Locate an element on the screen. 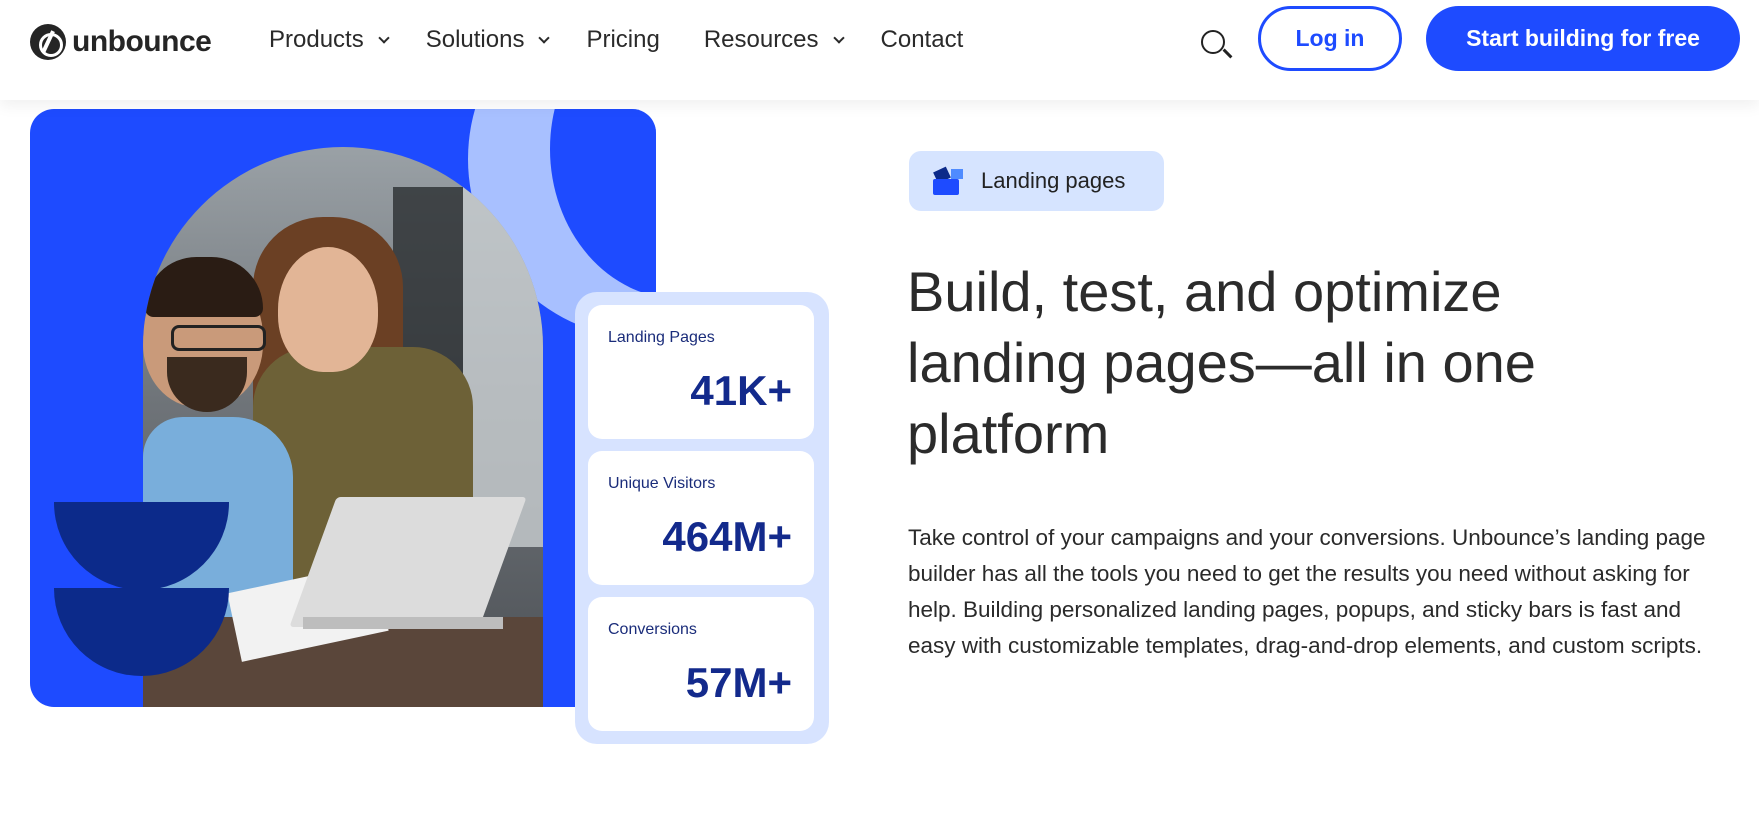  search-icon is located at coordinates (1216, 45).